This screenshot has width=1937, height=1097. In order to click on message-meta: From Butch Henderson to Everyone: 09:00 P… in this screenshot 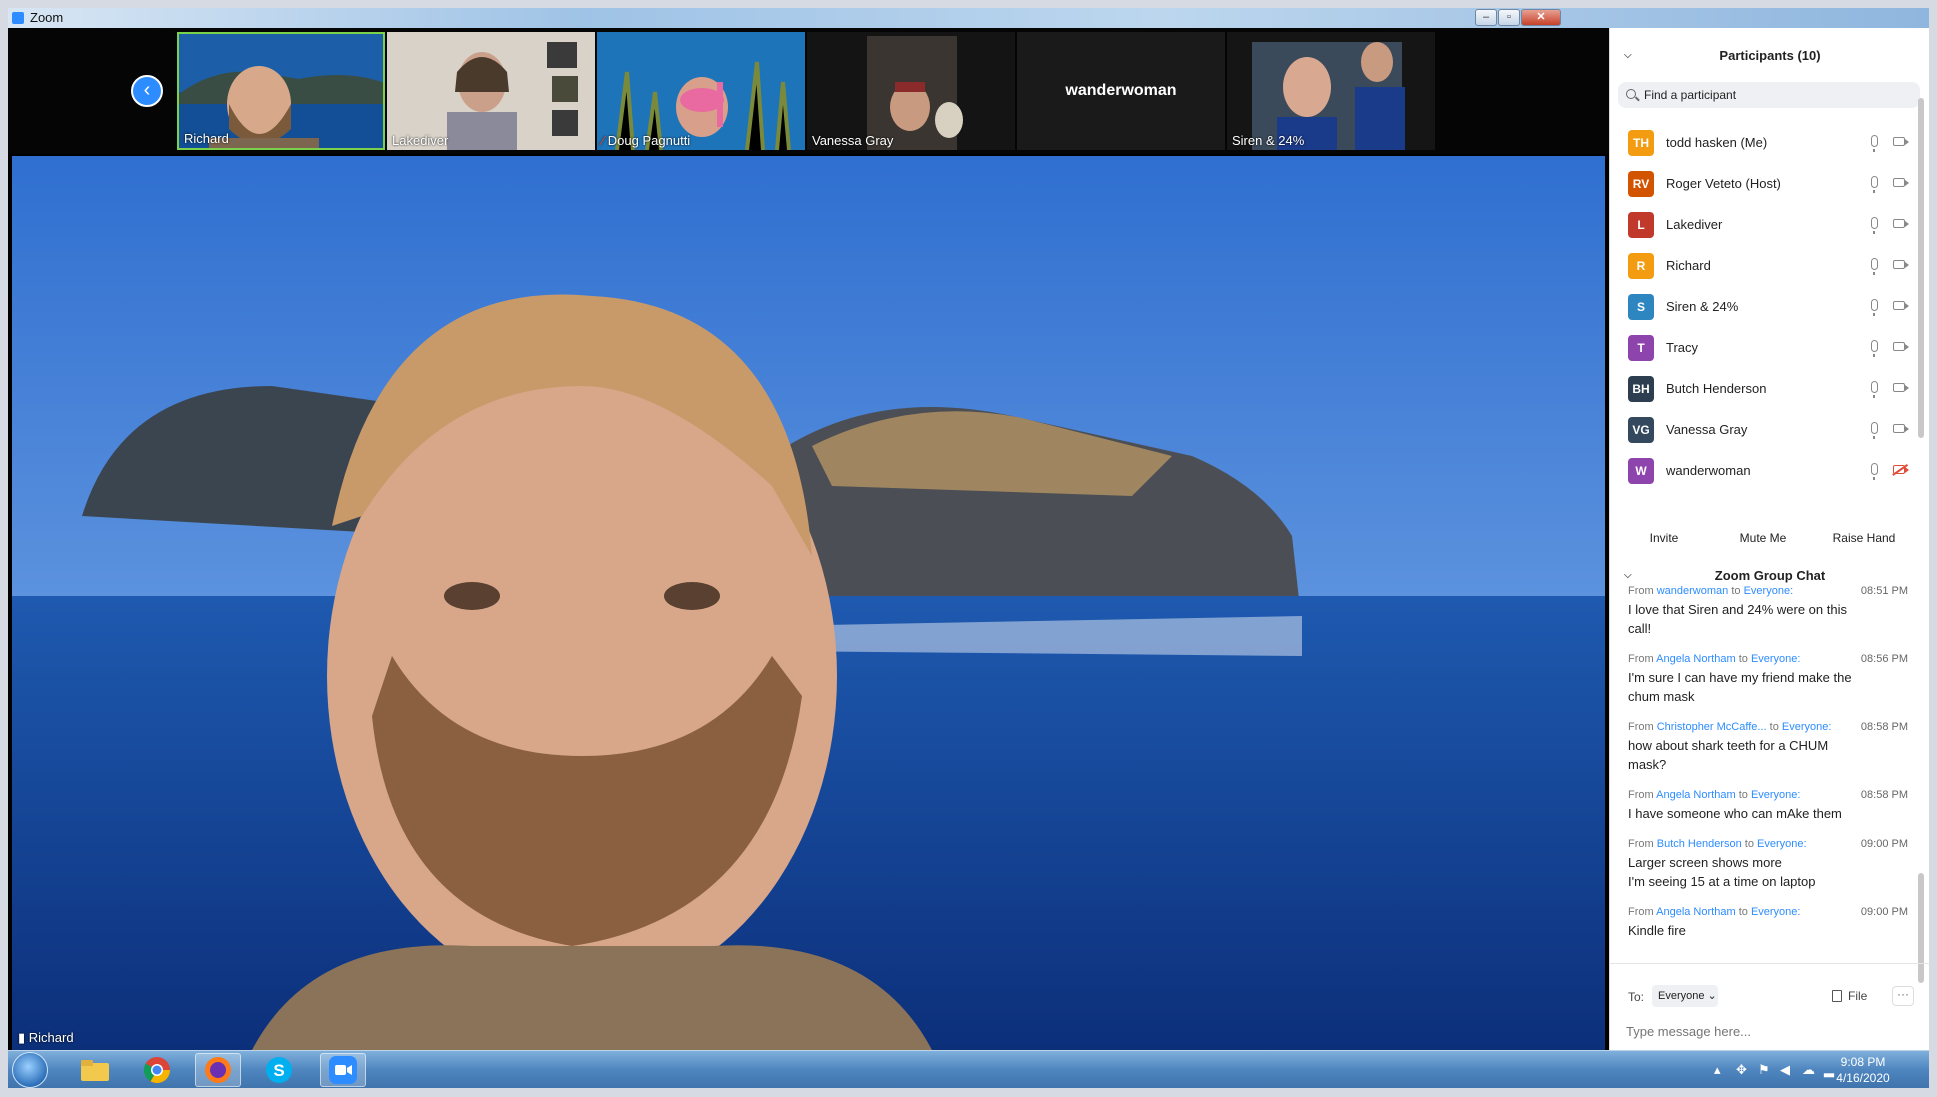, I will do `click(1768, 844)`.